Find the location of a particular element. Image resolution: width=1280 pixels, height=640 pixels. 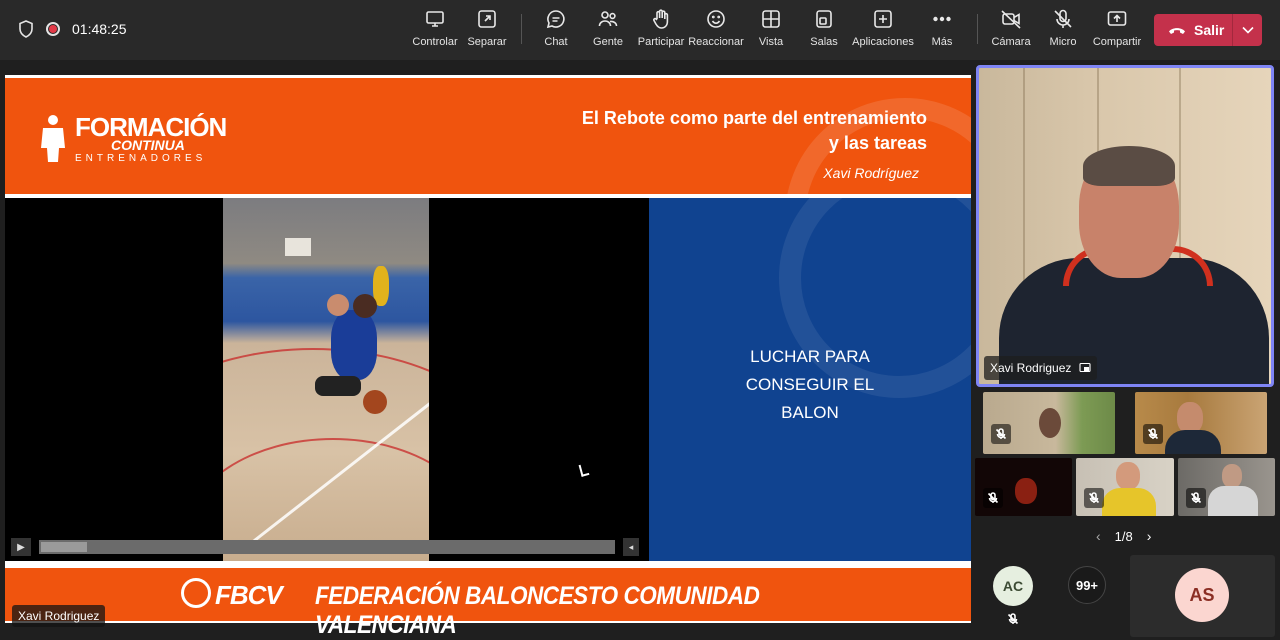

leave-button-group: Salir is located at coordinates (1208, 30).